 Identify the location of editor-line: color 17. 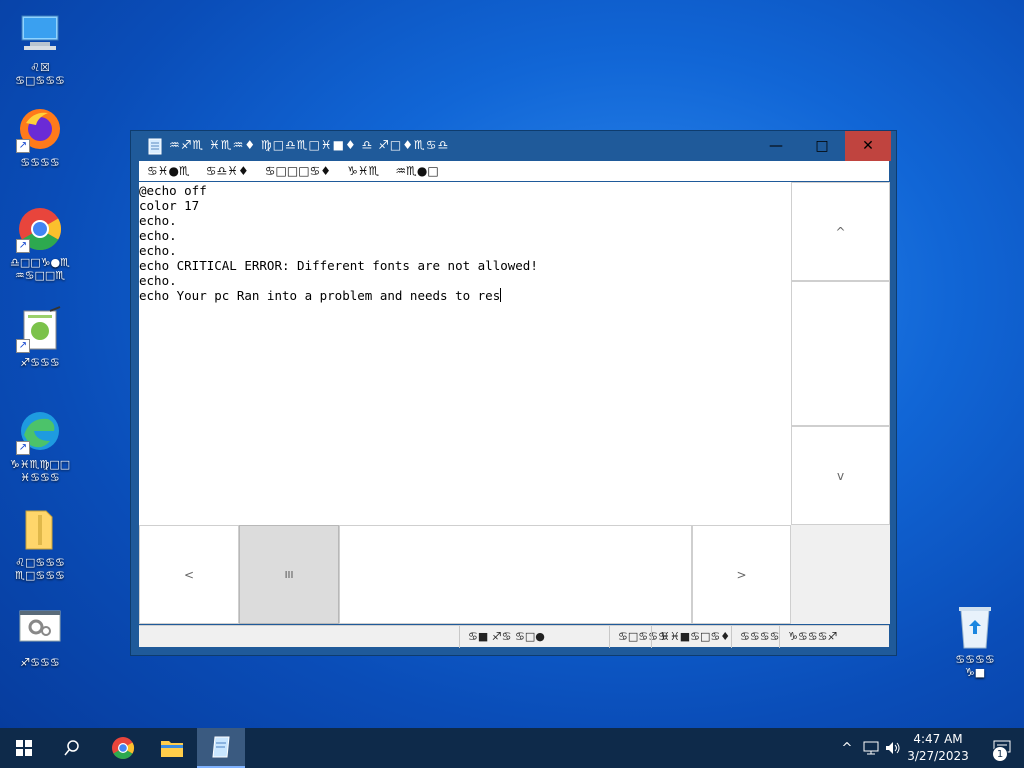
(169, 205).